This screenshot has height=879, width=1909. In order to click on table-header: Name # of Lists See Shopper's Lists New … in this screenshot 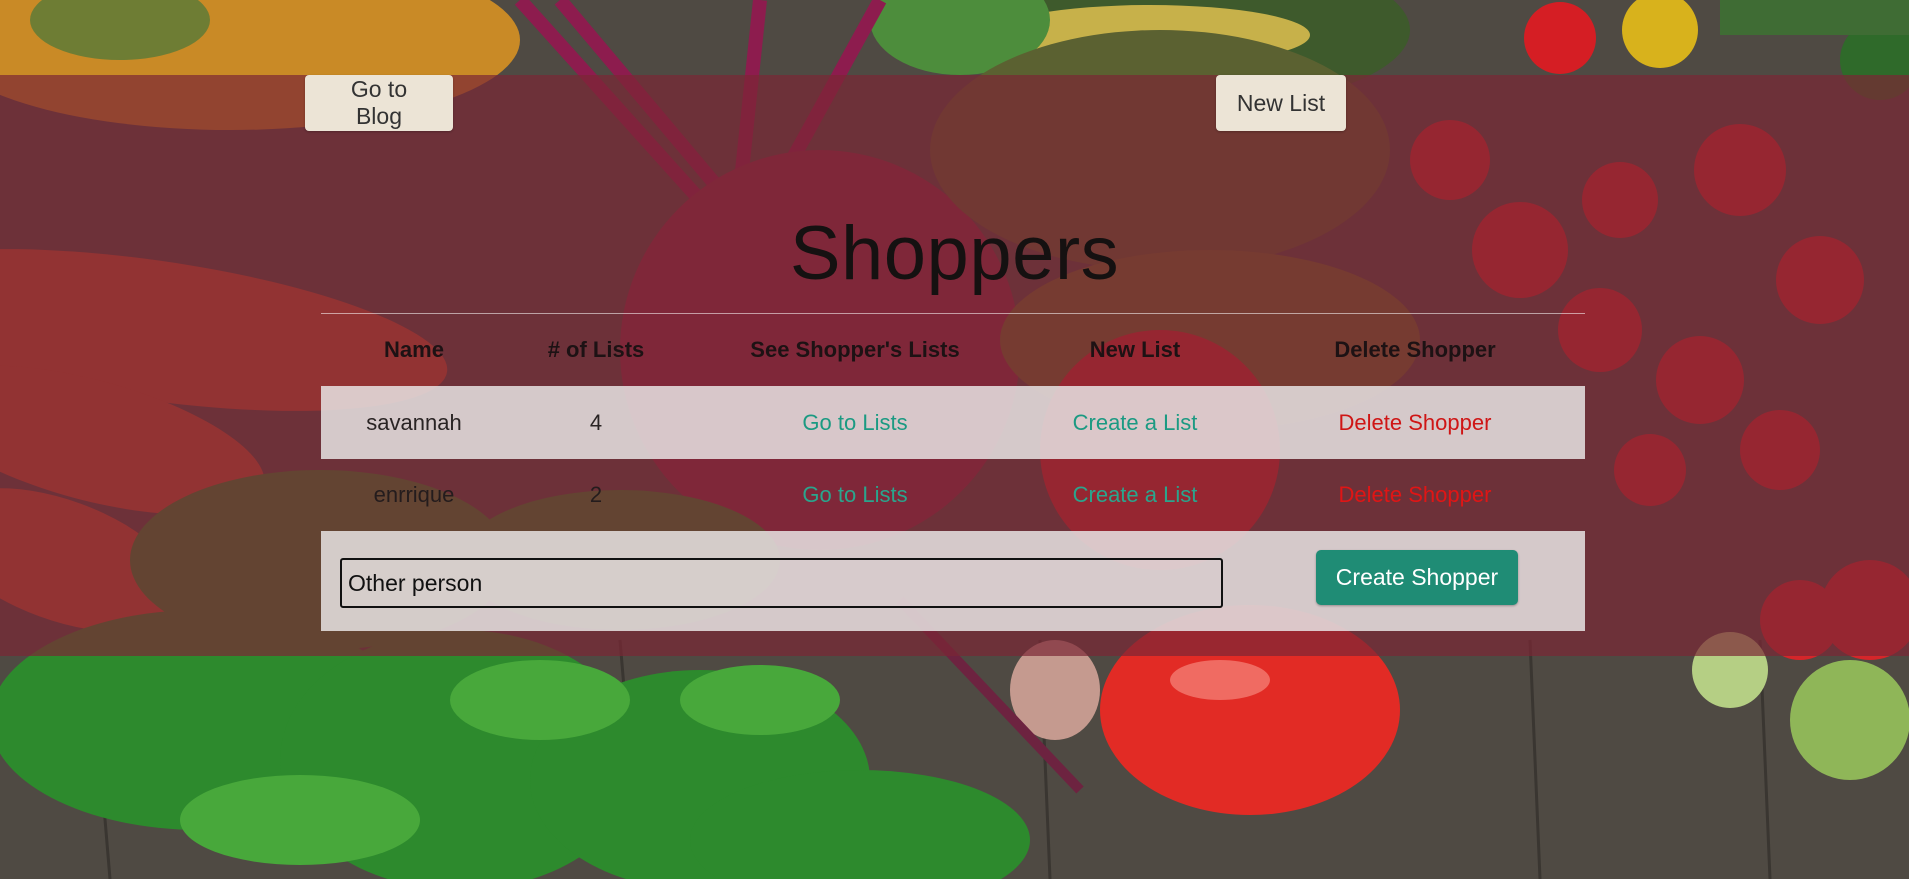, I will do `click(953, 350)`.